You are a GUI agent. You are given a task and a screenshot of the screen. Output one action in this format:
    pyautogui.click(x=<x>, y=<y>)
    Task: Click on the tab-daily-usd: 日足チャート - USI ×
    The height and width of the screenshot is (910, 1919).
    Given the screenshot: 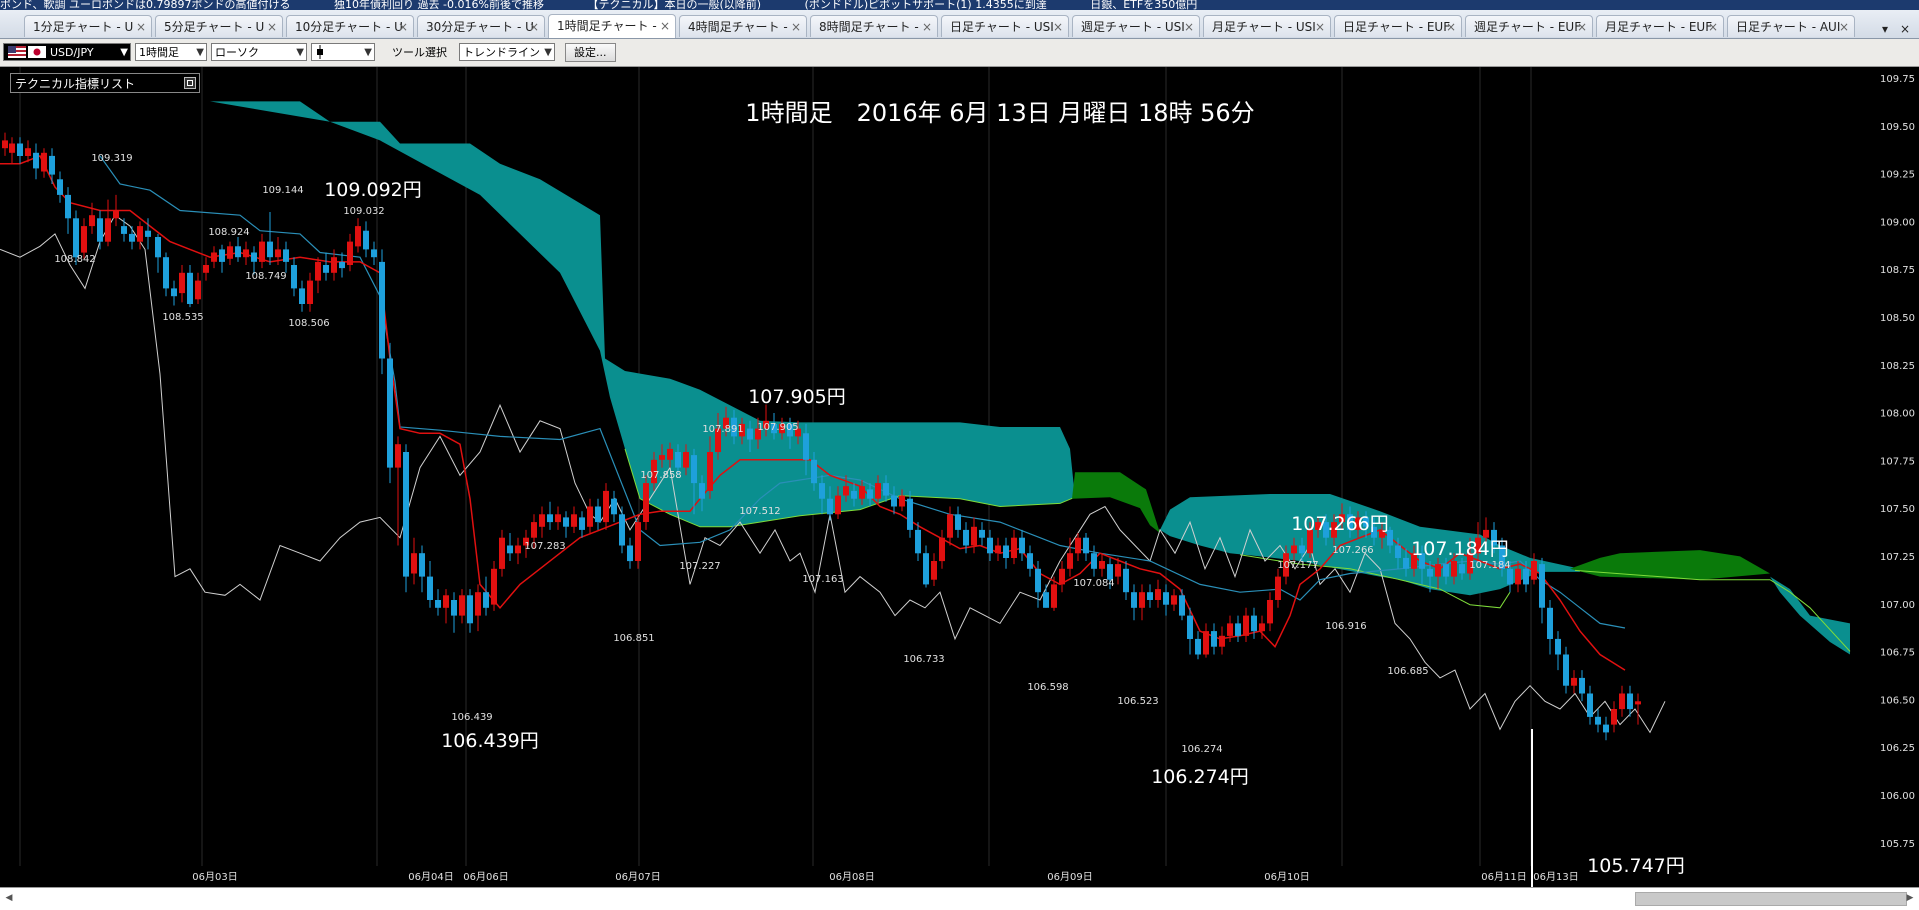 What is the action you would take?
    pyautogui.click(x=1005, y=26)
    